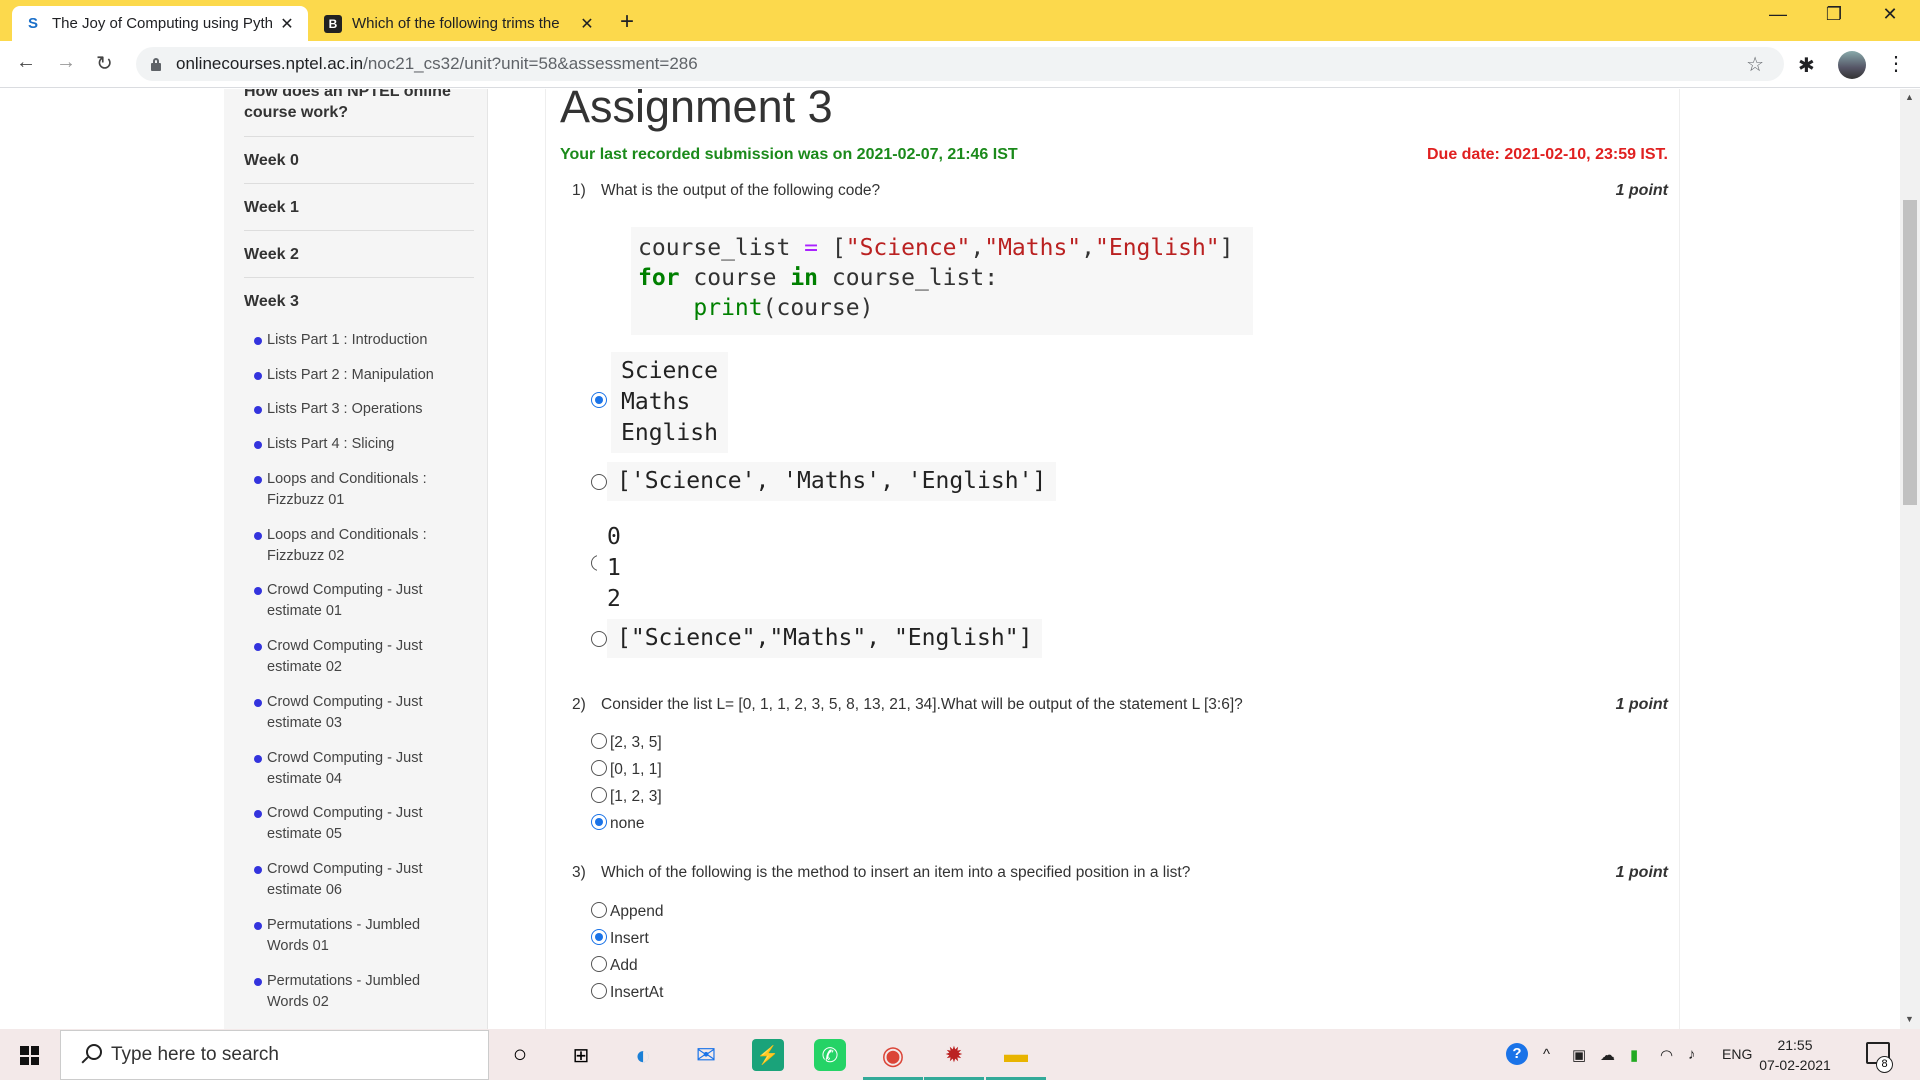 This screenshot has width=1920, height=1080. What do you see at coordinates (1546, 1054) in the screenshot?
I see `chevron-up-icon: ^` at bounding box center [1546, 1054].